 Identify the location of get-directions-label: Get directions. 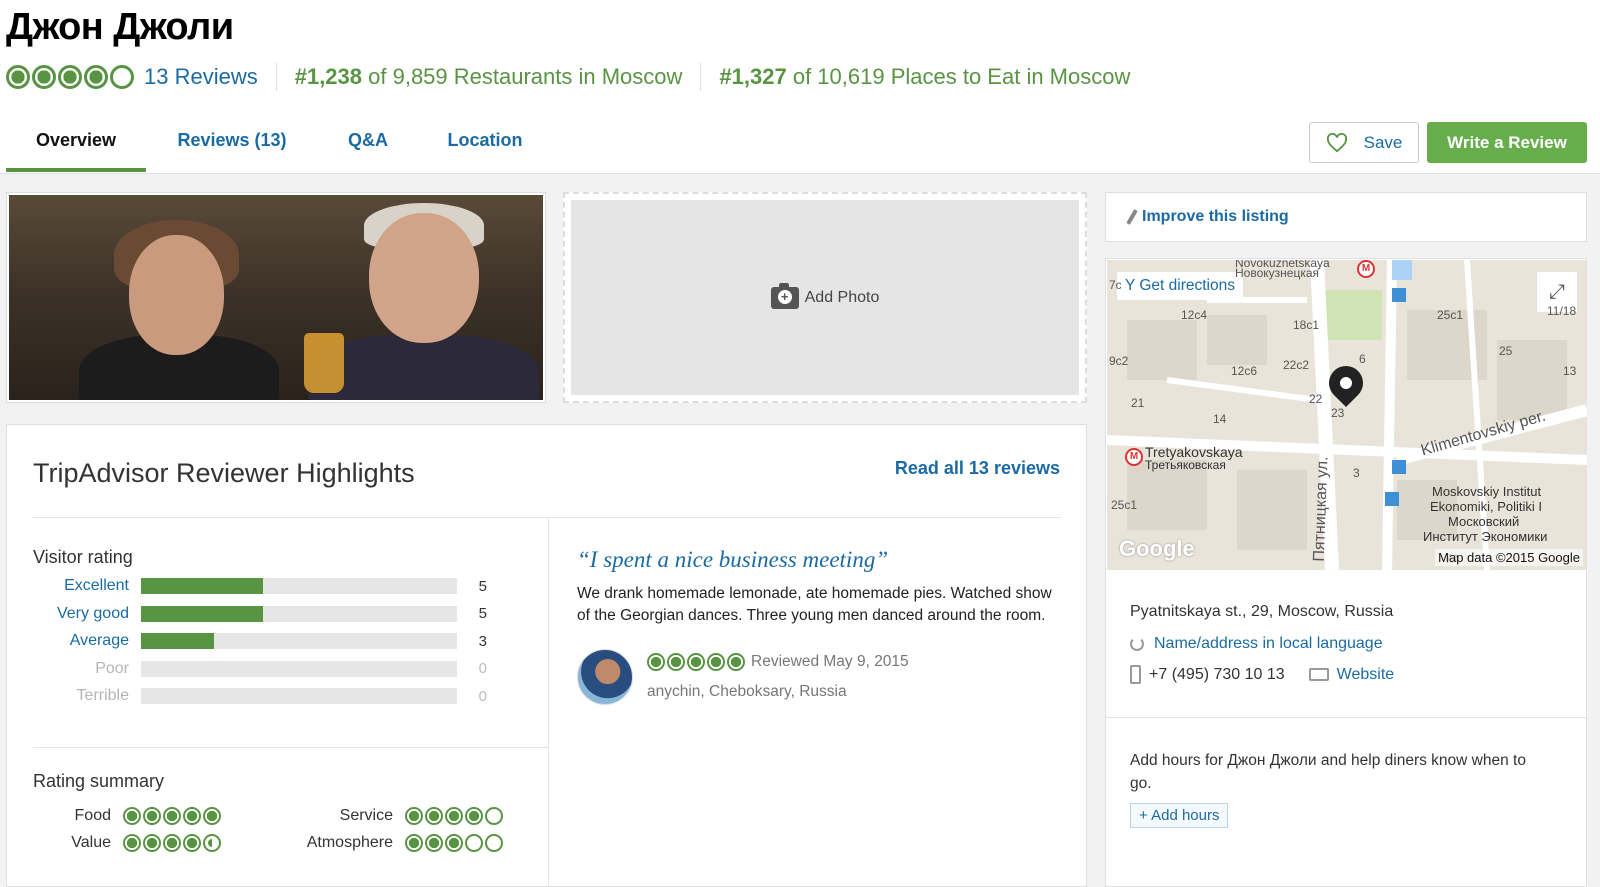
(1187, 285).